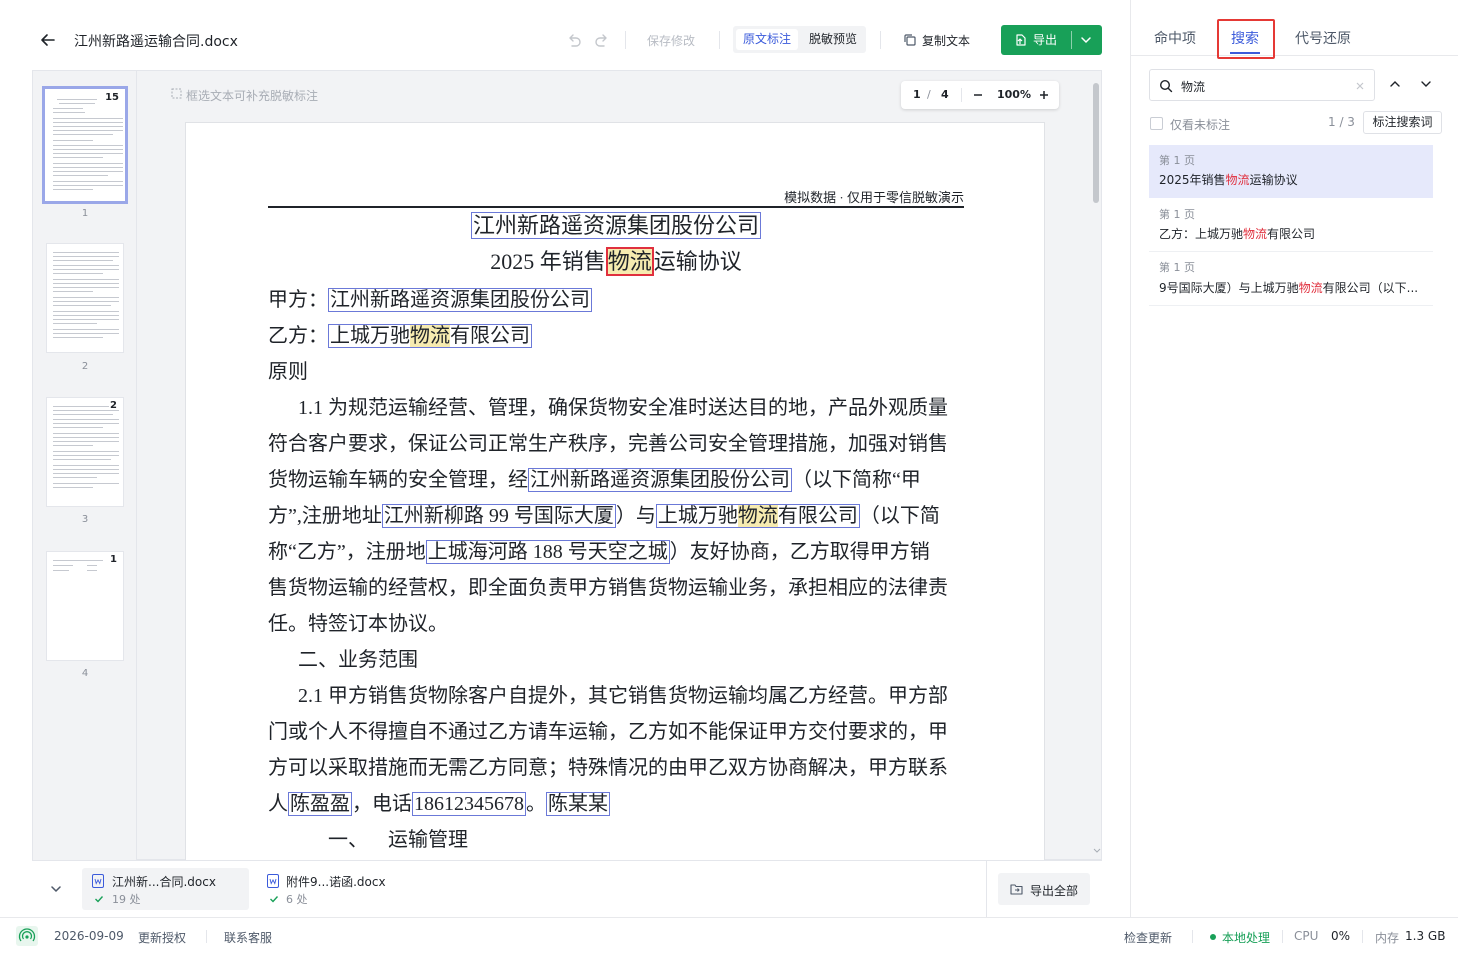 The height and width of the screenshot is (953, 1458). I want to click on tab-code-restore: 代号还原, so click(1323, 38).